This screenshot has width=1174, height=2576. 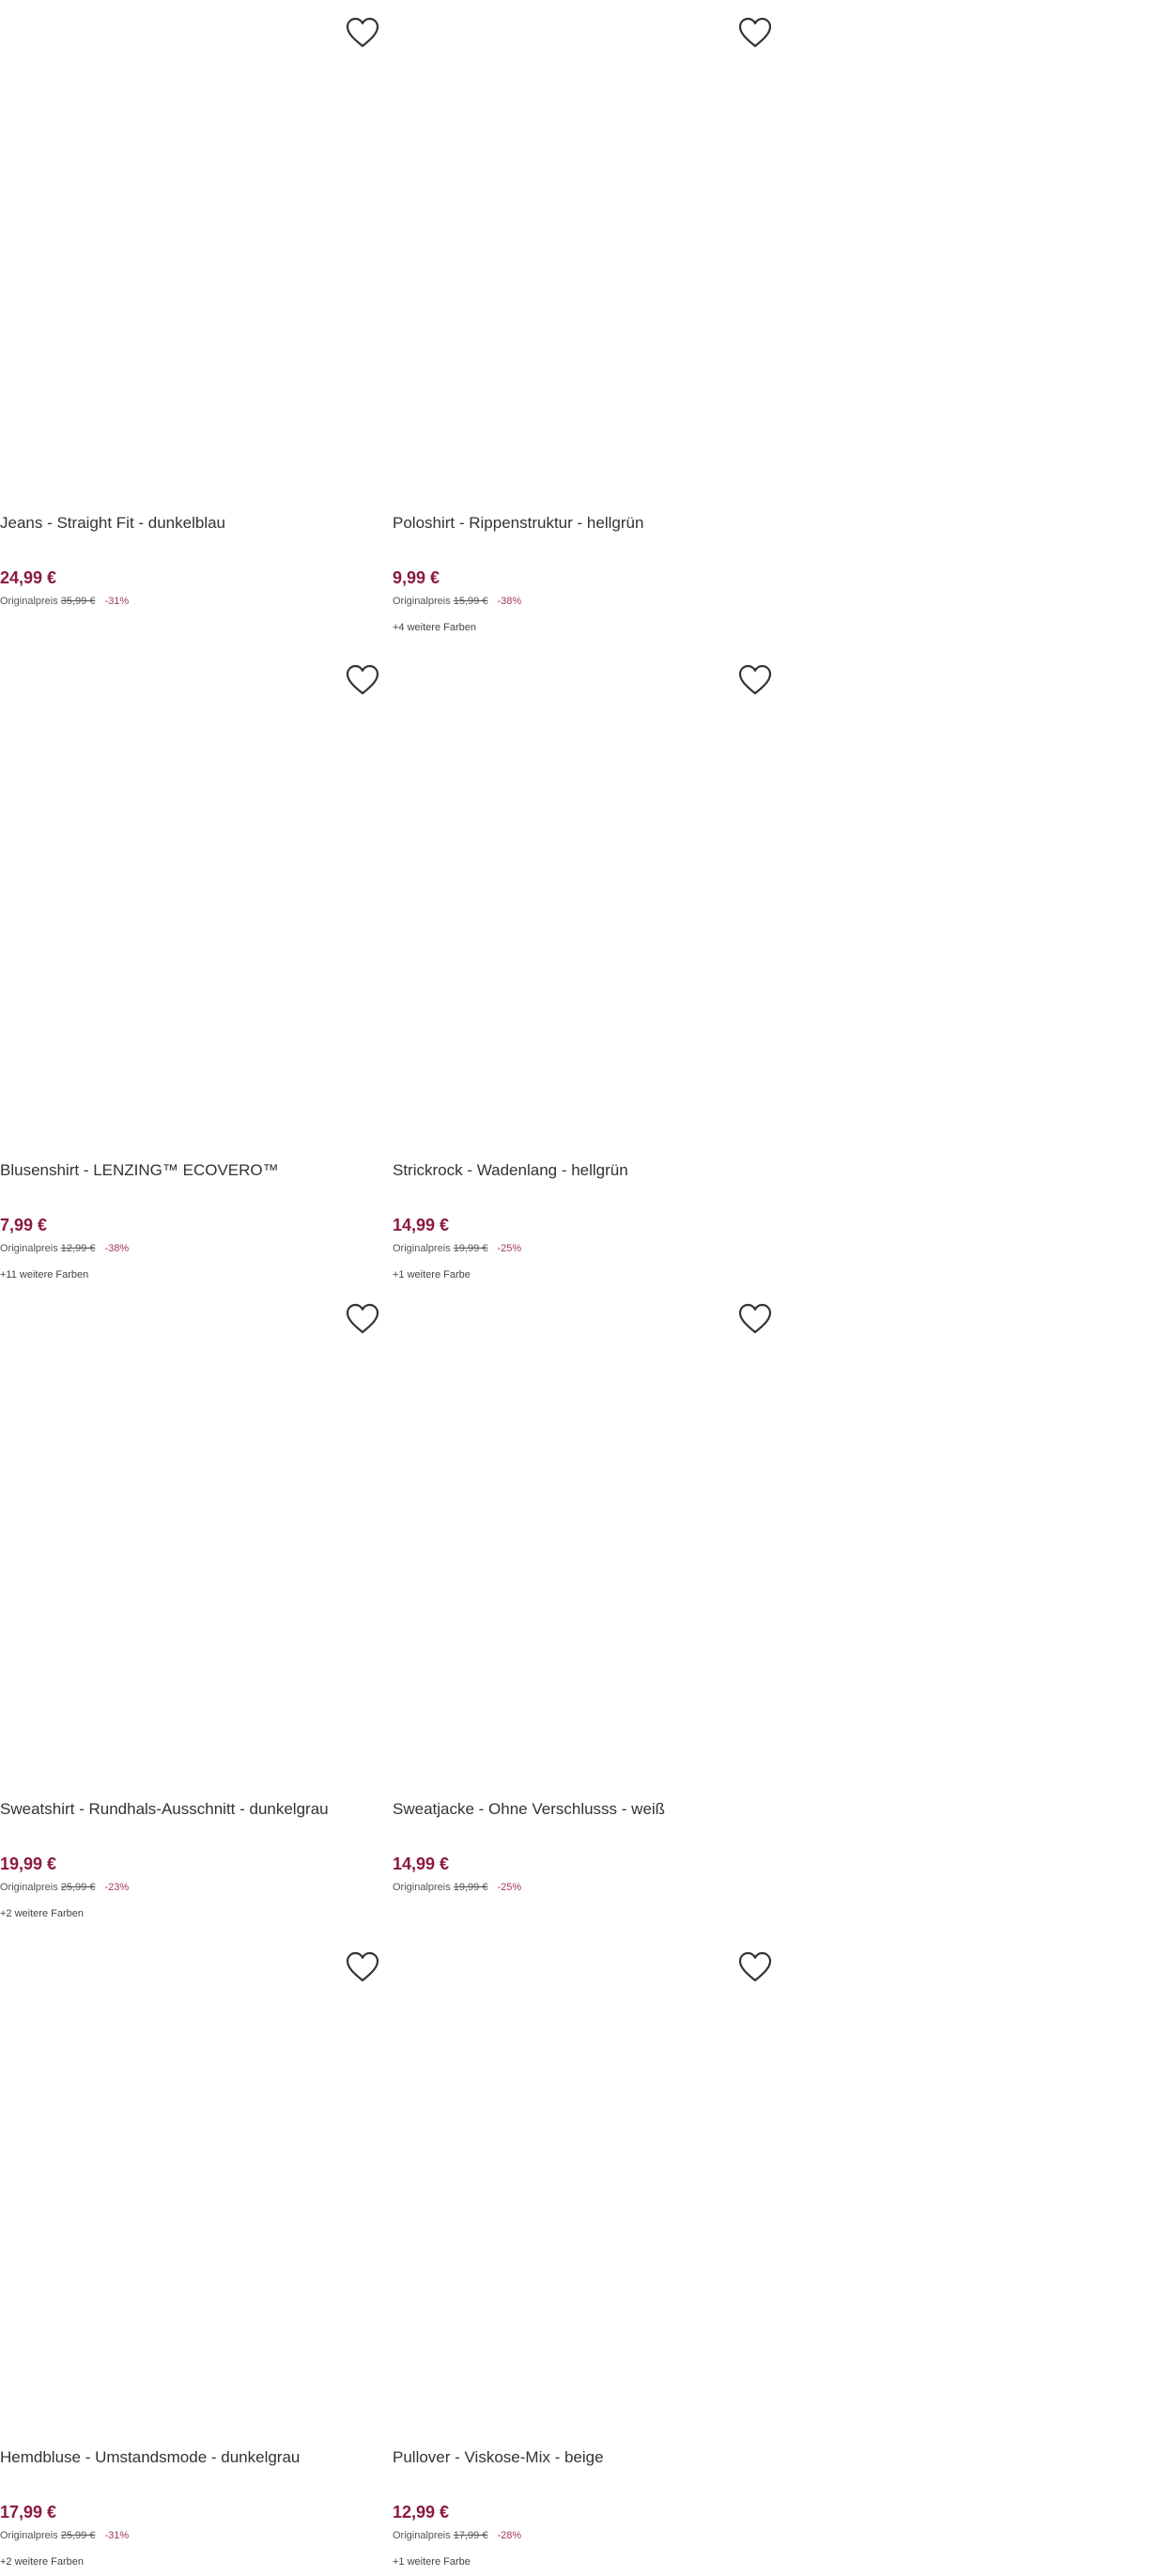 What do you see at coordinates (78, 1248) in the screenshot?
I see `original-price: 12,99 €` at bounding box center [78, 1248].